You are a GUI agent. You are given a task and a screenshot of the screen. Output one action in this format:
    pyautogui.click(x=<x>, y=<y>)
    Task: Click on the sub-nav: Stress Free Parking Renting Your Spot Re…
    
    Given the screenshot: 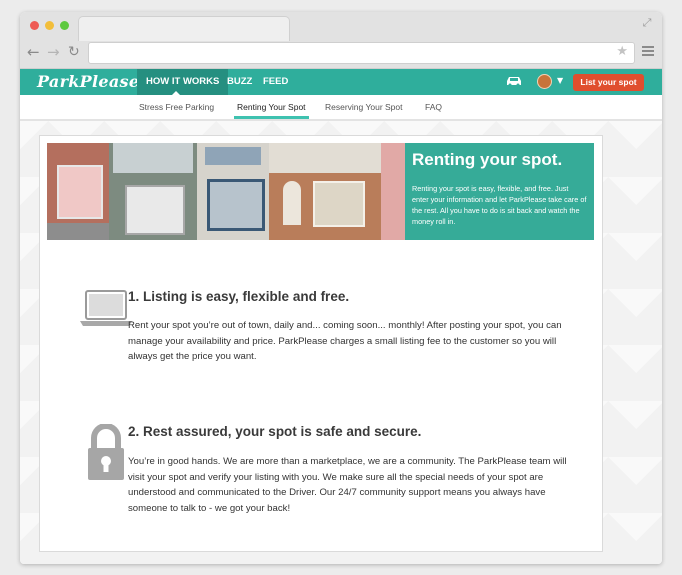 What is the action you would take?
    pyautogui.click(x=341, y=108)
    